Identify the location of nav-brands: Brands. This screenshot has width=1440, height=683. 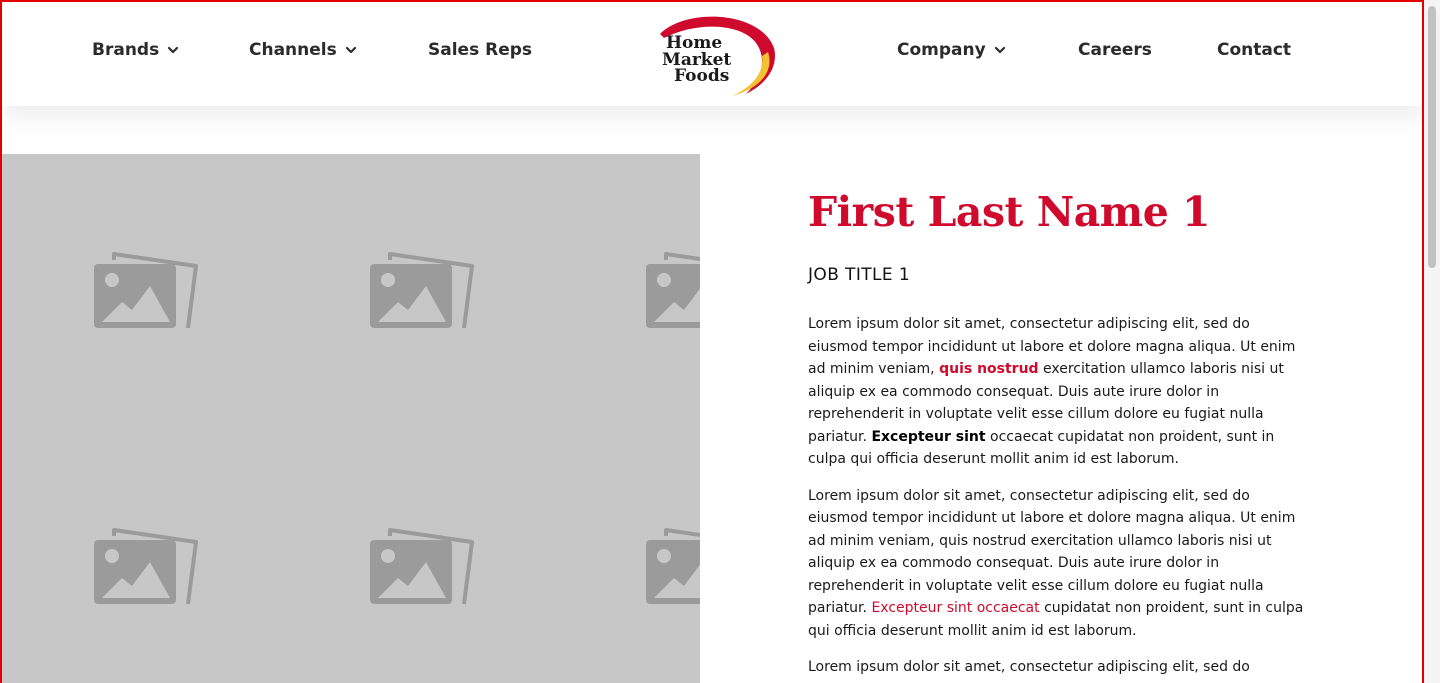
(135, 50).